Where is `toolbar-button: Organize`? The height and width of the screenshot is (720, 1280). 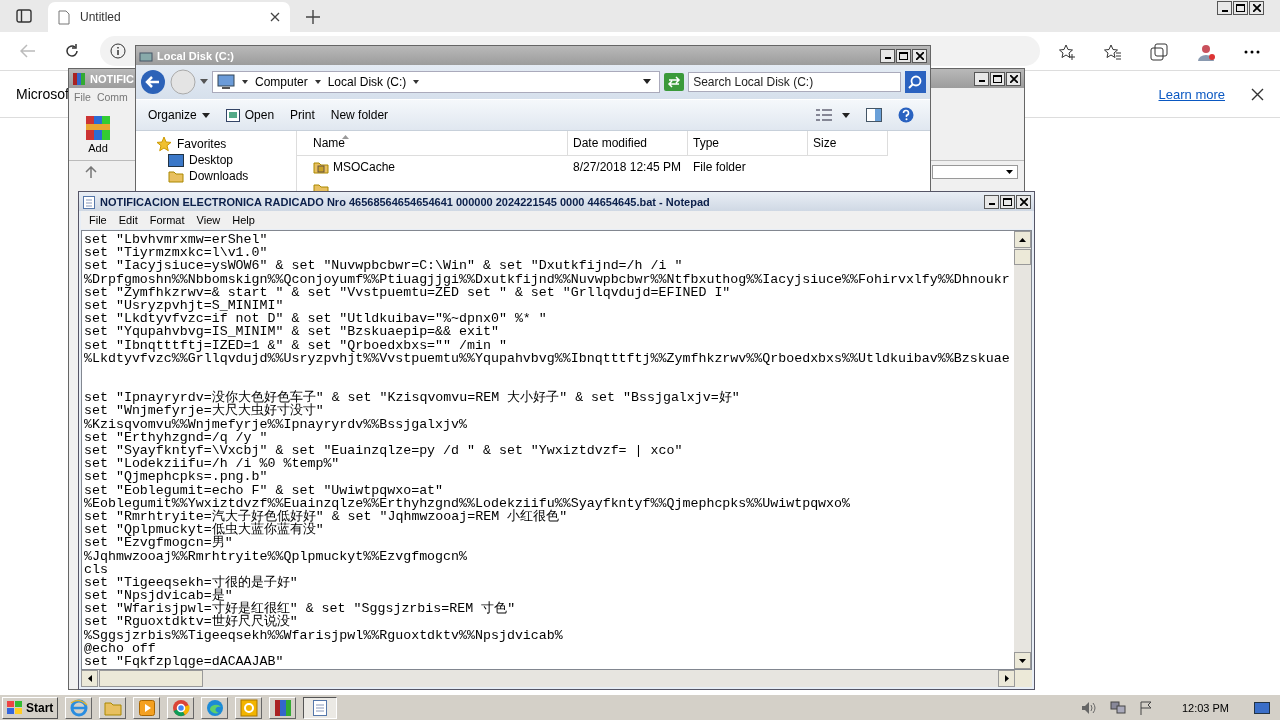 toolbar-button: Organize is located at coordinates (179, 115).